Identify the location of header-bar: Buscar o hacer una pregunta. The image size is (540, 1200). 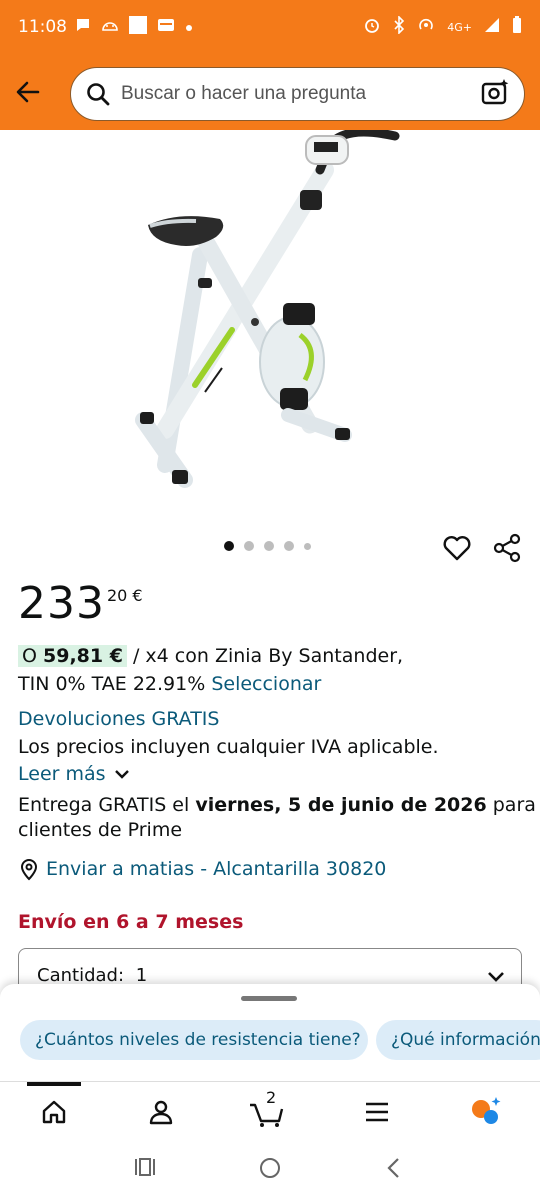
(270, 92).